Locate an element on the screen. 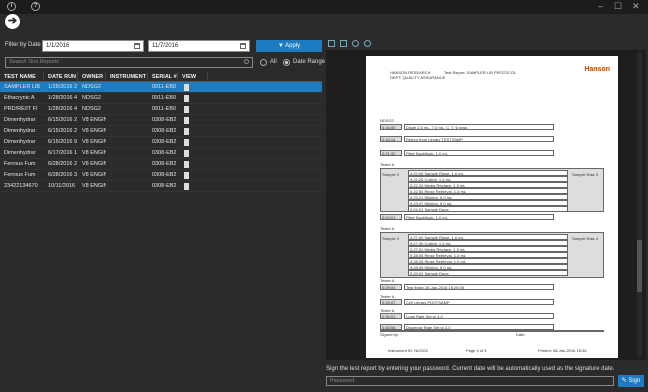  table-row: SAMPLER LIB 1/28/2016 2 NDSG2 0911-EB0 is located at coordinates (161, 87).